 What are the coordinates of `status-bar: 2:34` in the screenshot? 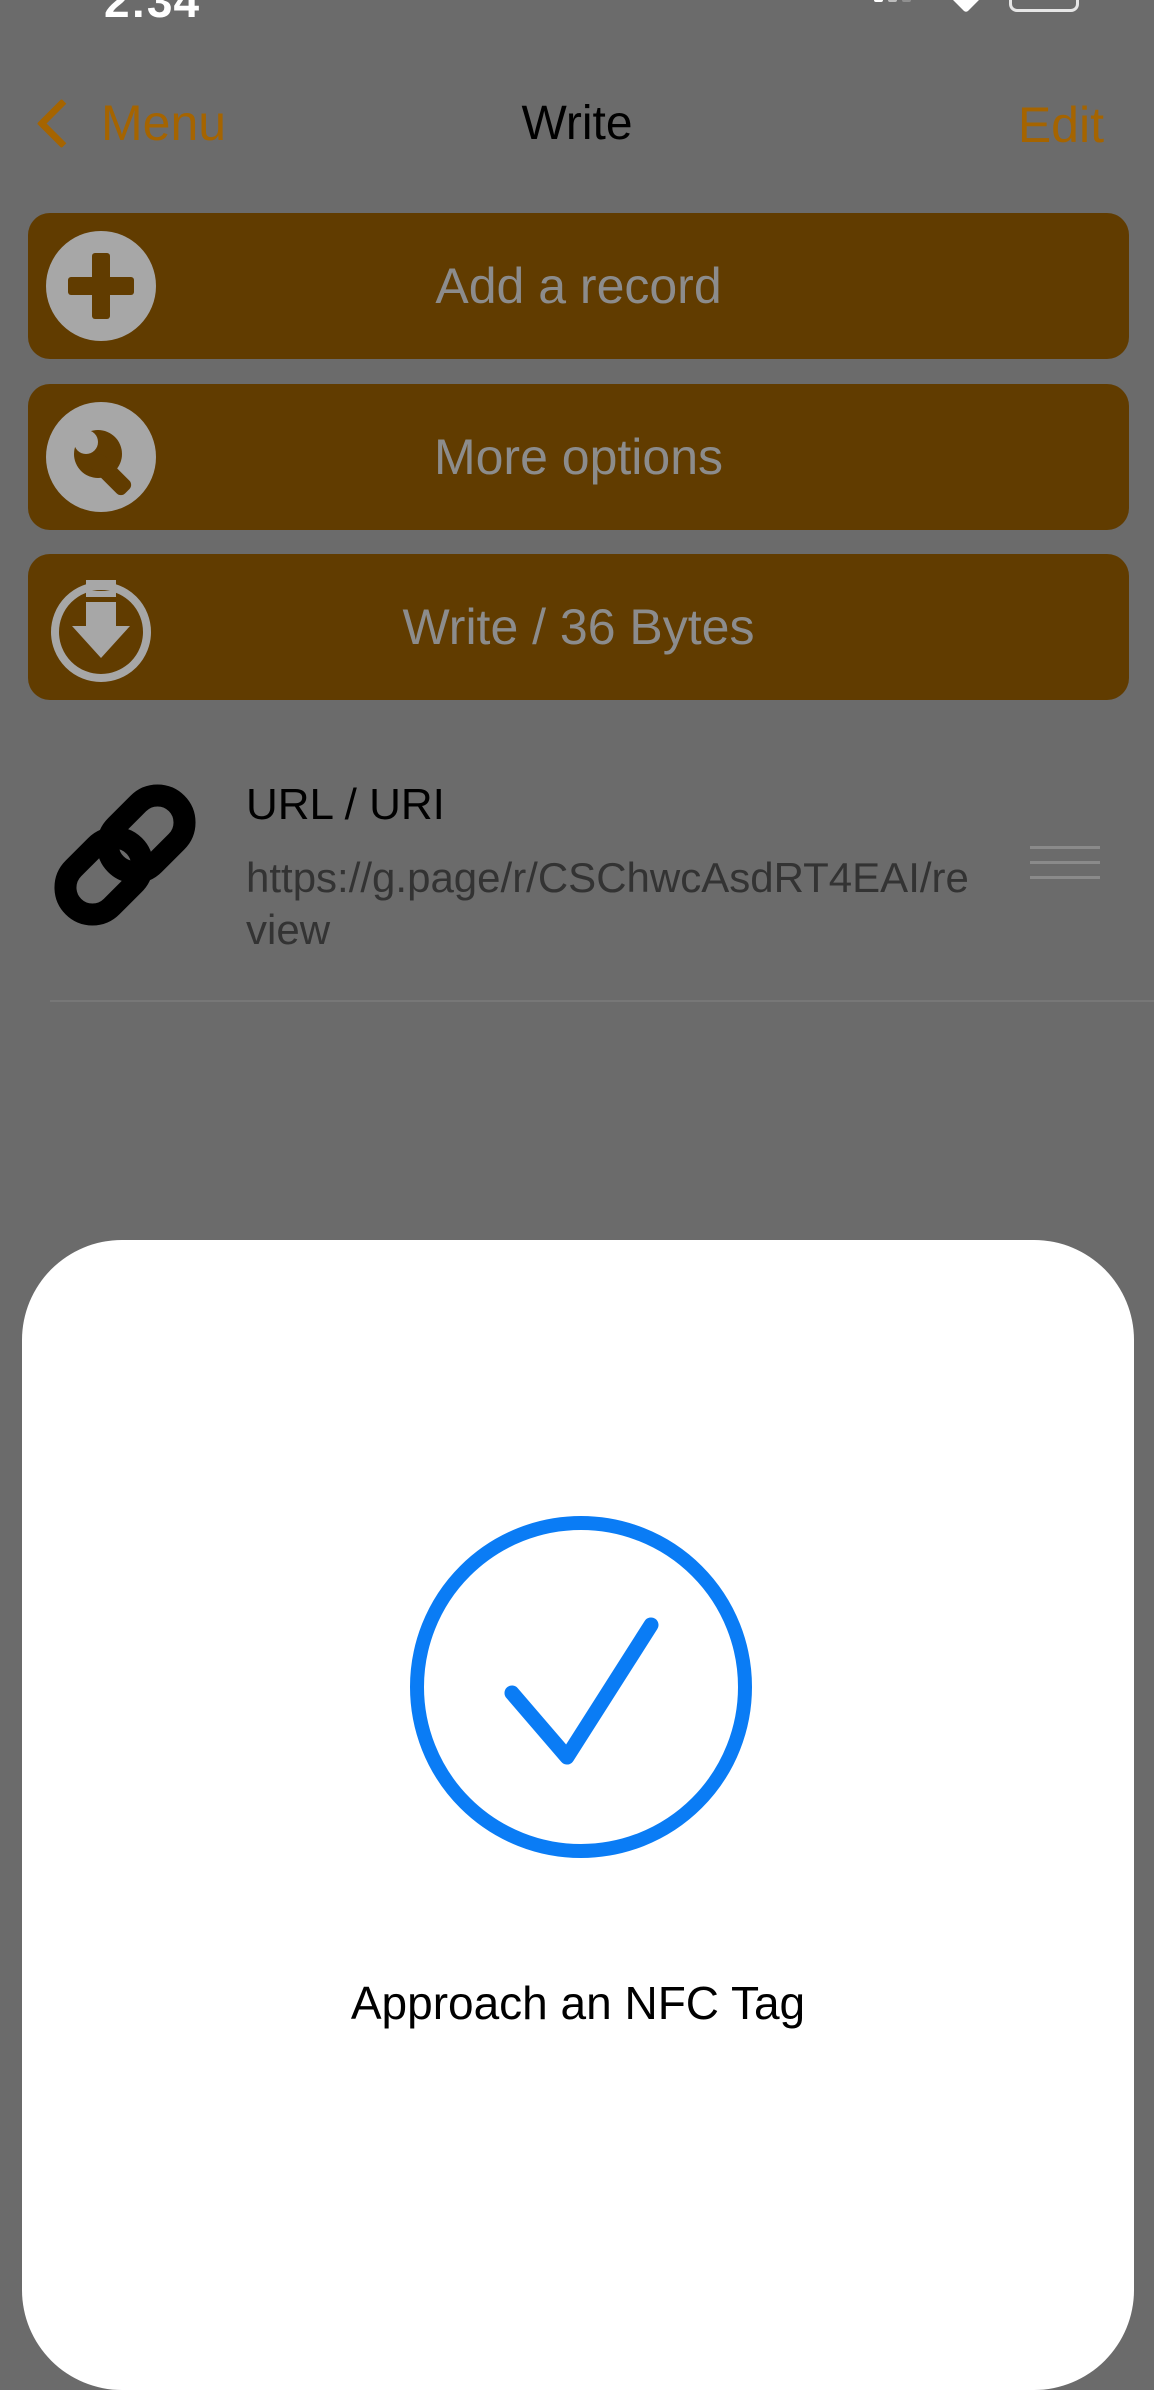 It's located at (577, 13).